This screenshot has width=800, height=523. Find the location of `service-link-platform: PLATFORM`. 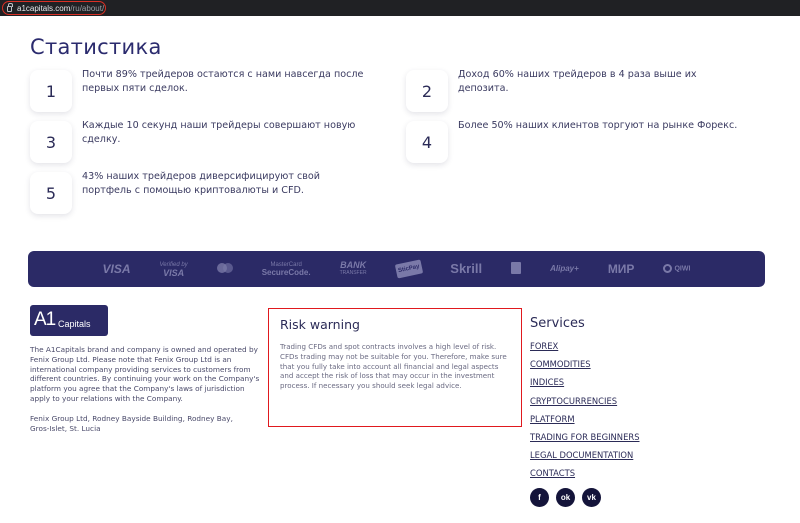

service-link-platform: PLATFORM is located at coordinates (585, 423).